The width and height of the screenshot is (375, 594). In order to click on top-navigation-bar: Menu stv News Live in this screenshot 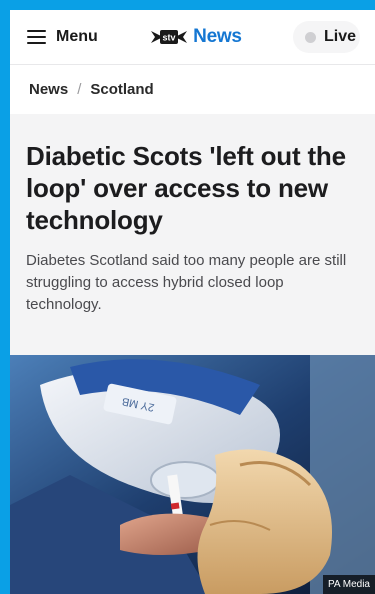, I will do `click(192, 37)`.